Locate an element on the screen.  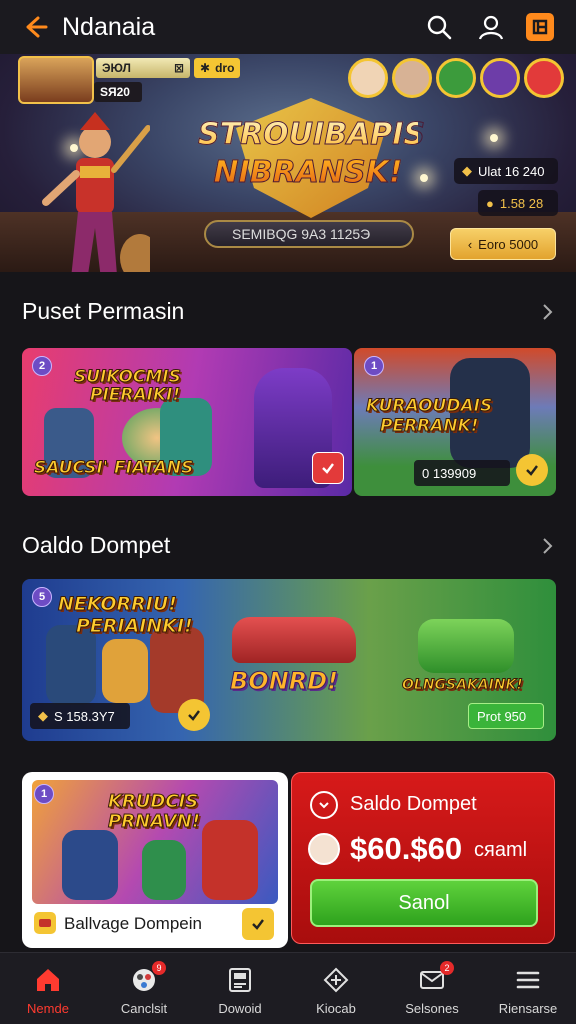
nav-label: Dowoid is located at coordinates (240, 1008).